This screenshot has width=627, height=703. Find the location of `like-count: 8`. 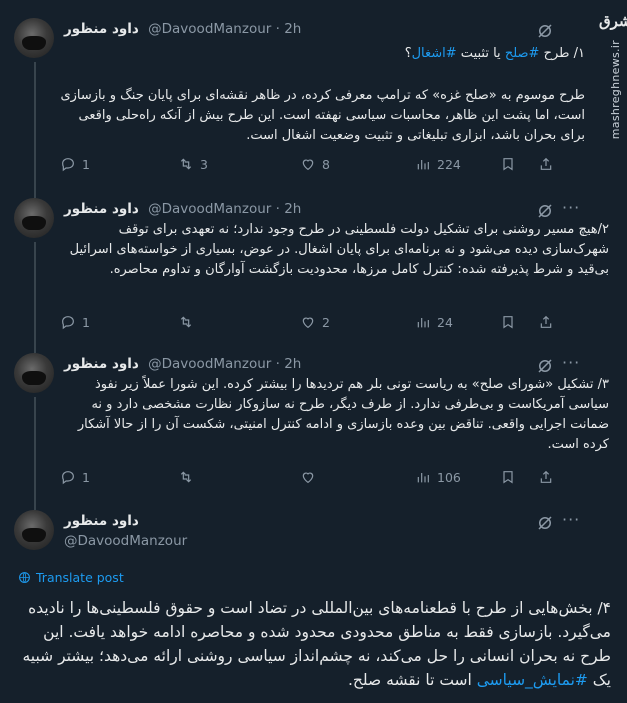

like-count: 8 is located at coordinates (326, 164).